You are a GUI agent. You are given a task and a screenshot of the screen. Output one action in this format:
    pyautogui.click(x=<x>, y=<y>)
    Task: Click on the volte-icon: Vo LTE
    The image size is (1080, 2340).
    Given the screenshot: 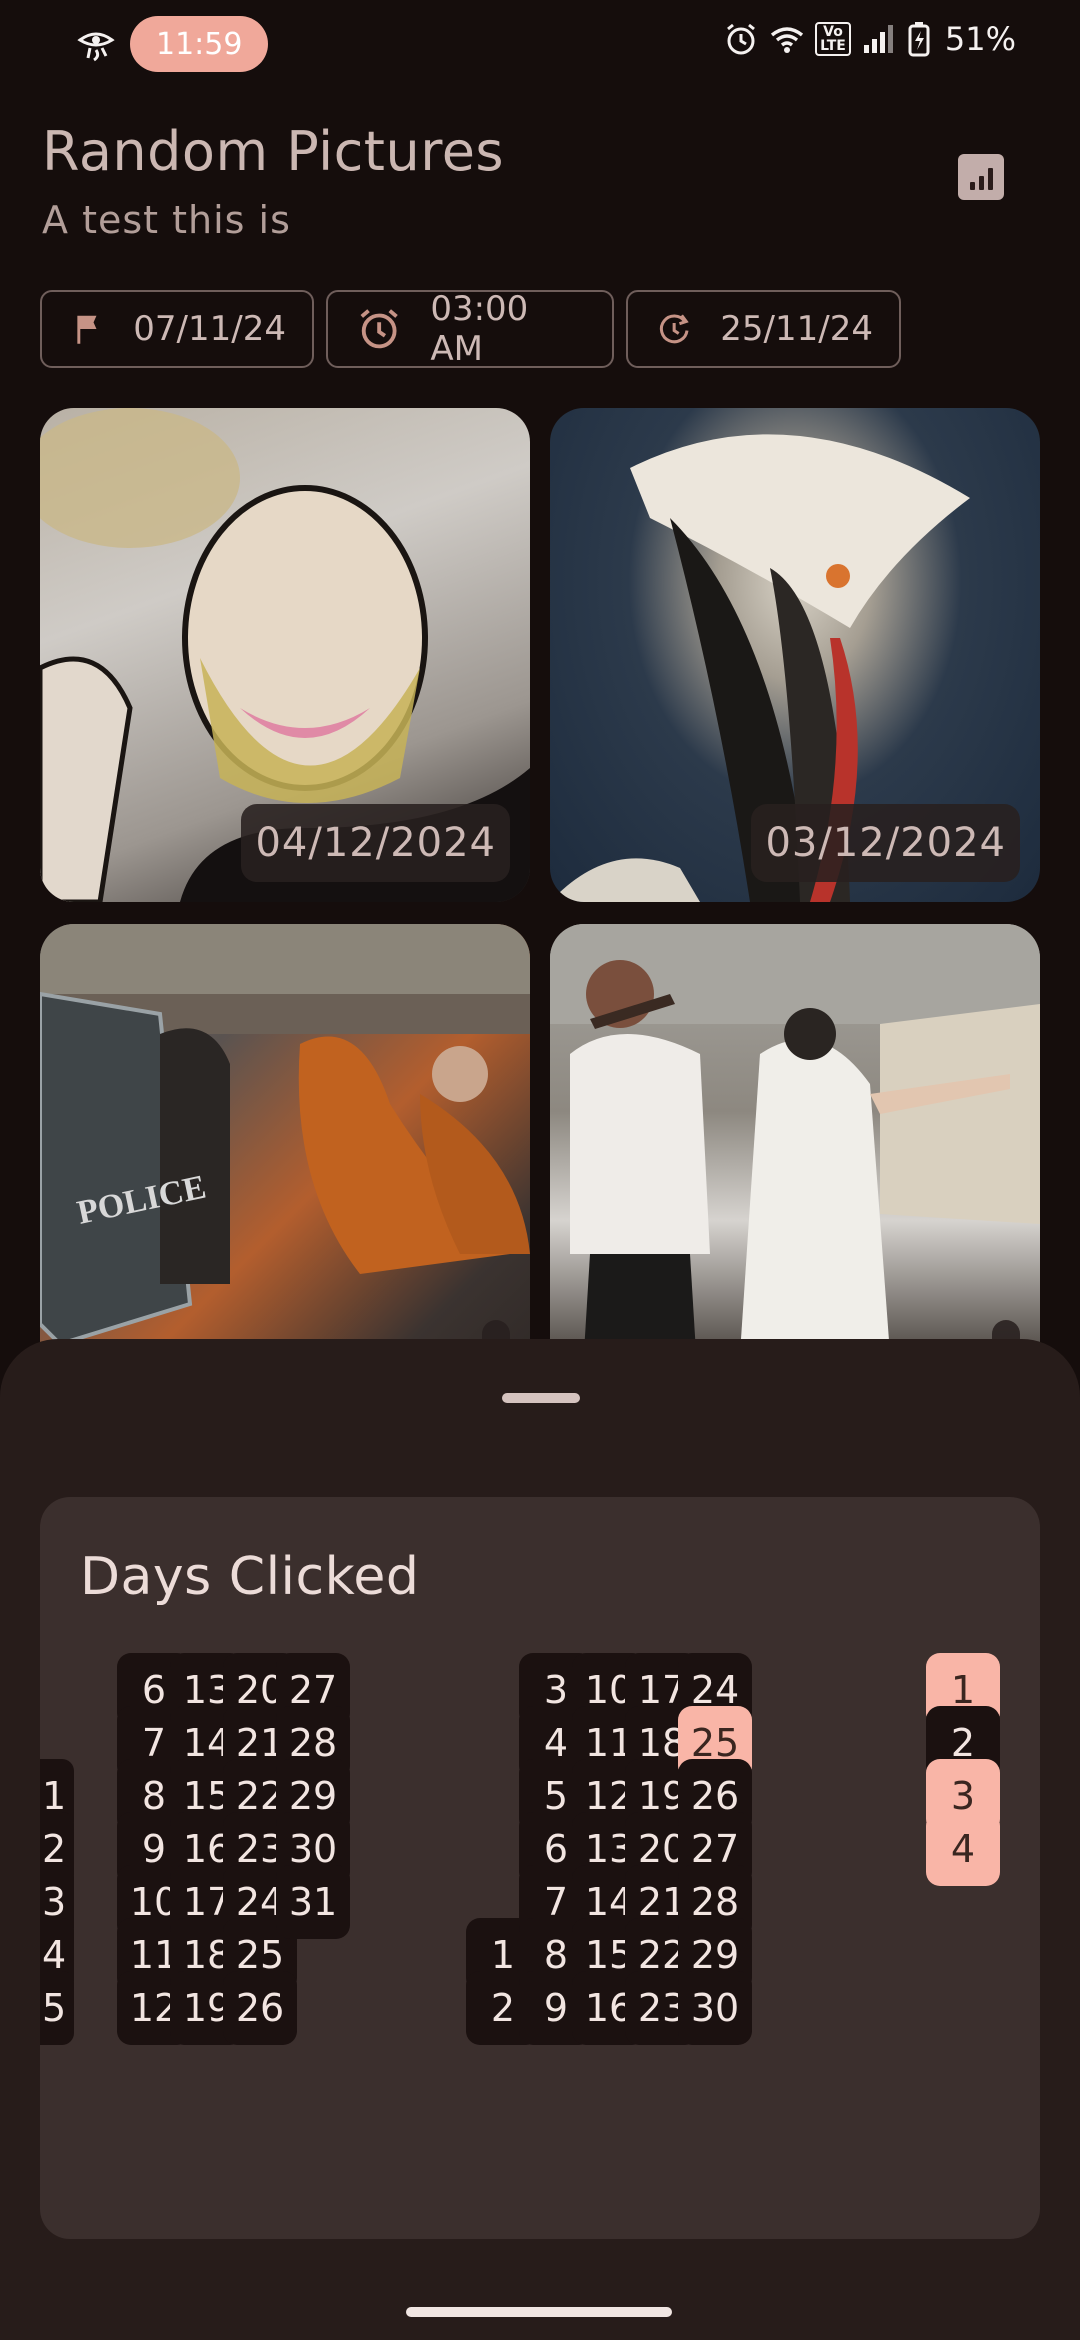 What is the action you would take?
    pyautogui.click(x=833, y=39)
    